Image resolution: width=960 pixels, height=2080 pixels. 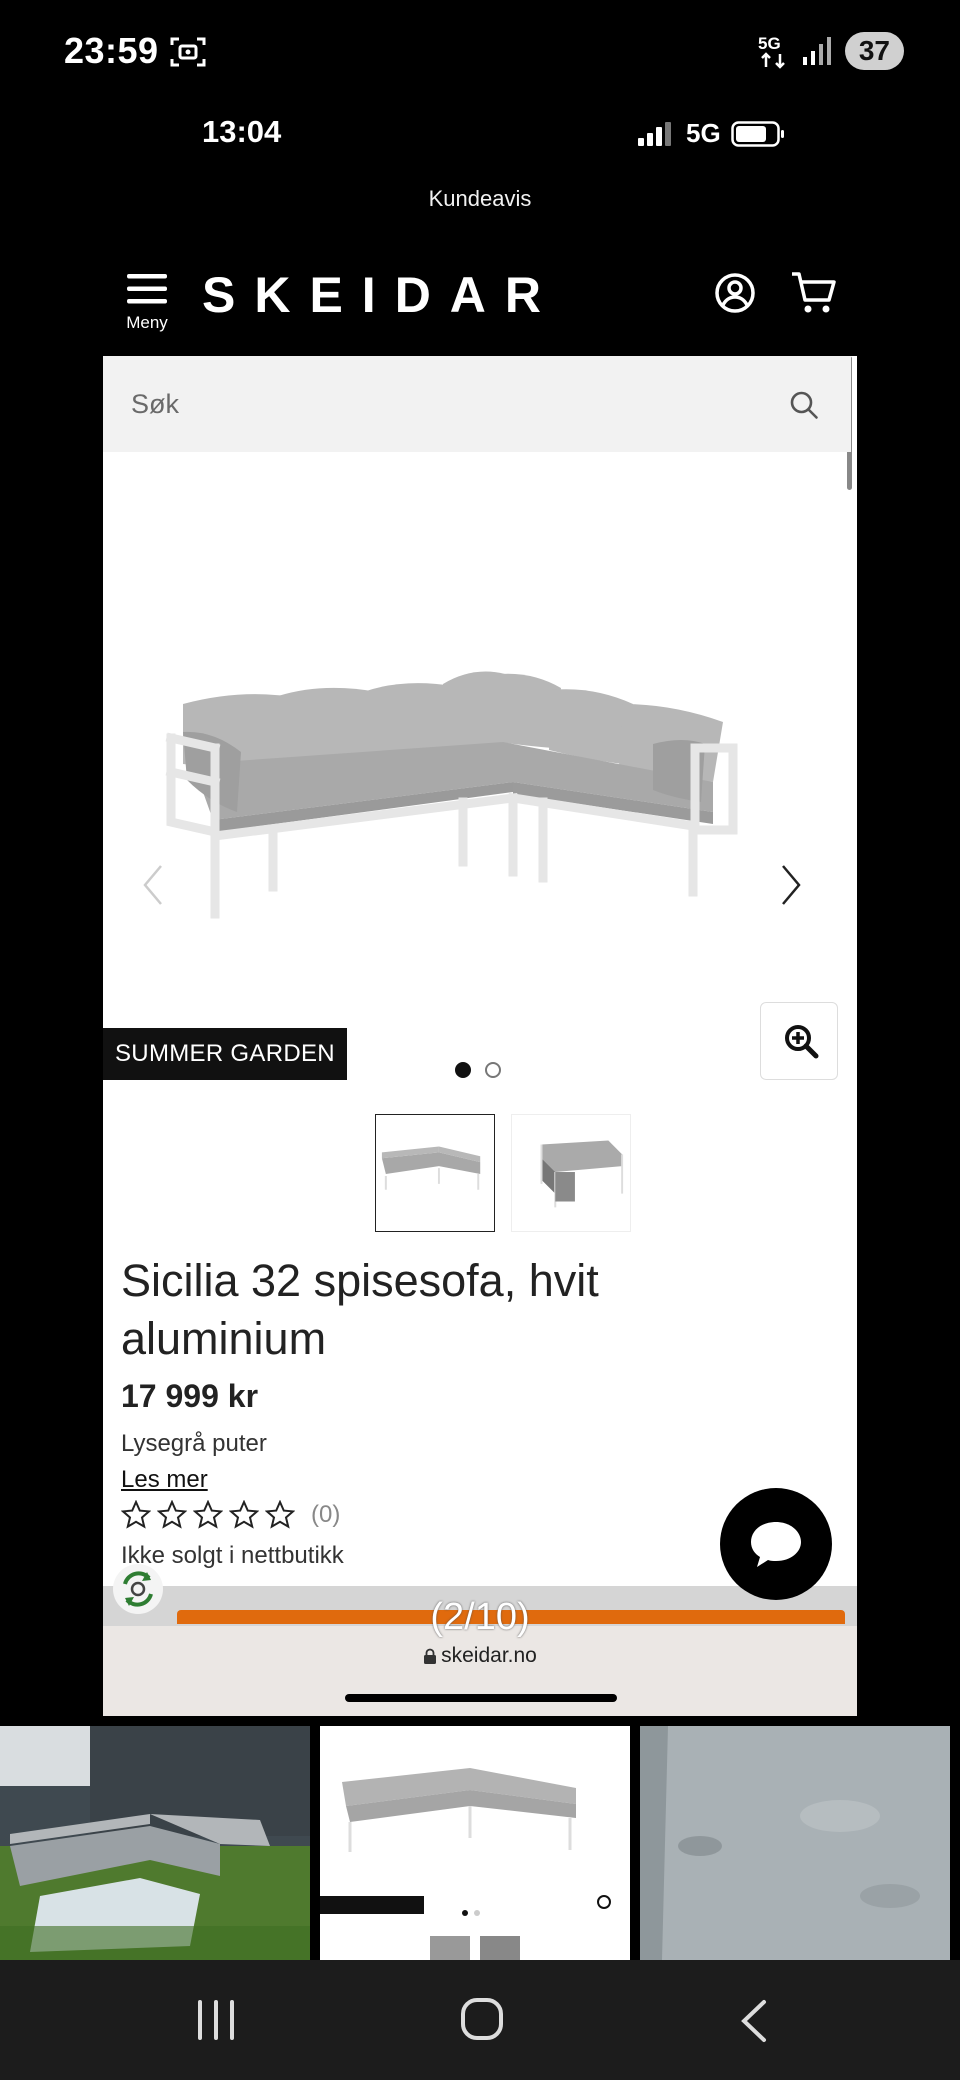 I want to click on url-text: skeidar.no, so click(x=480, y=1656).